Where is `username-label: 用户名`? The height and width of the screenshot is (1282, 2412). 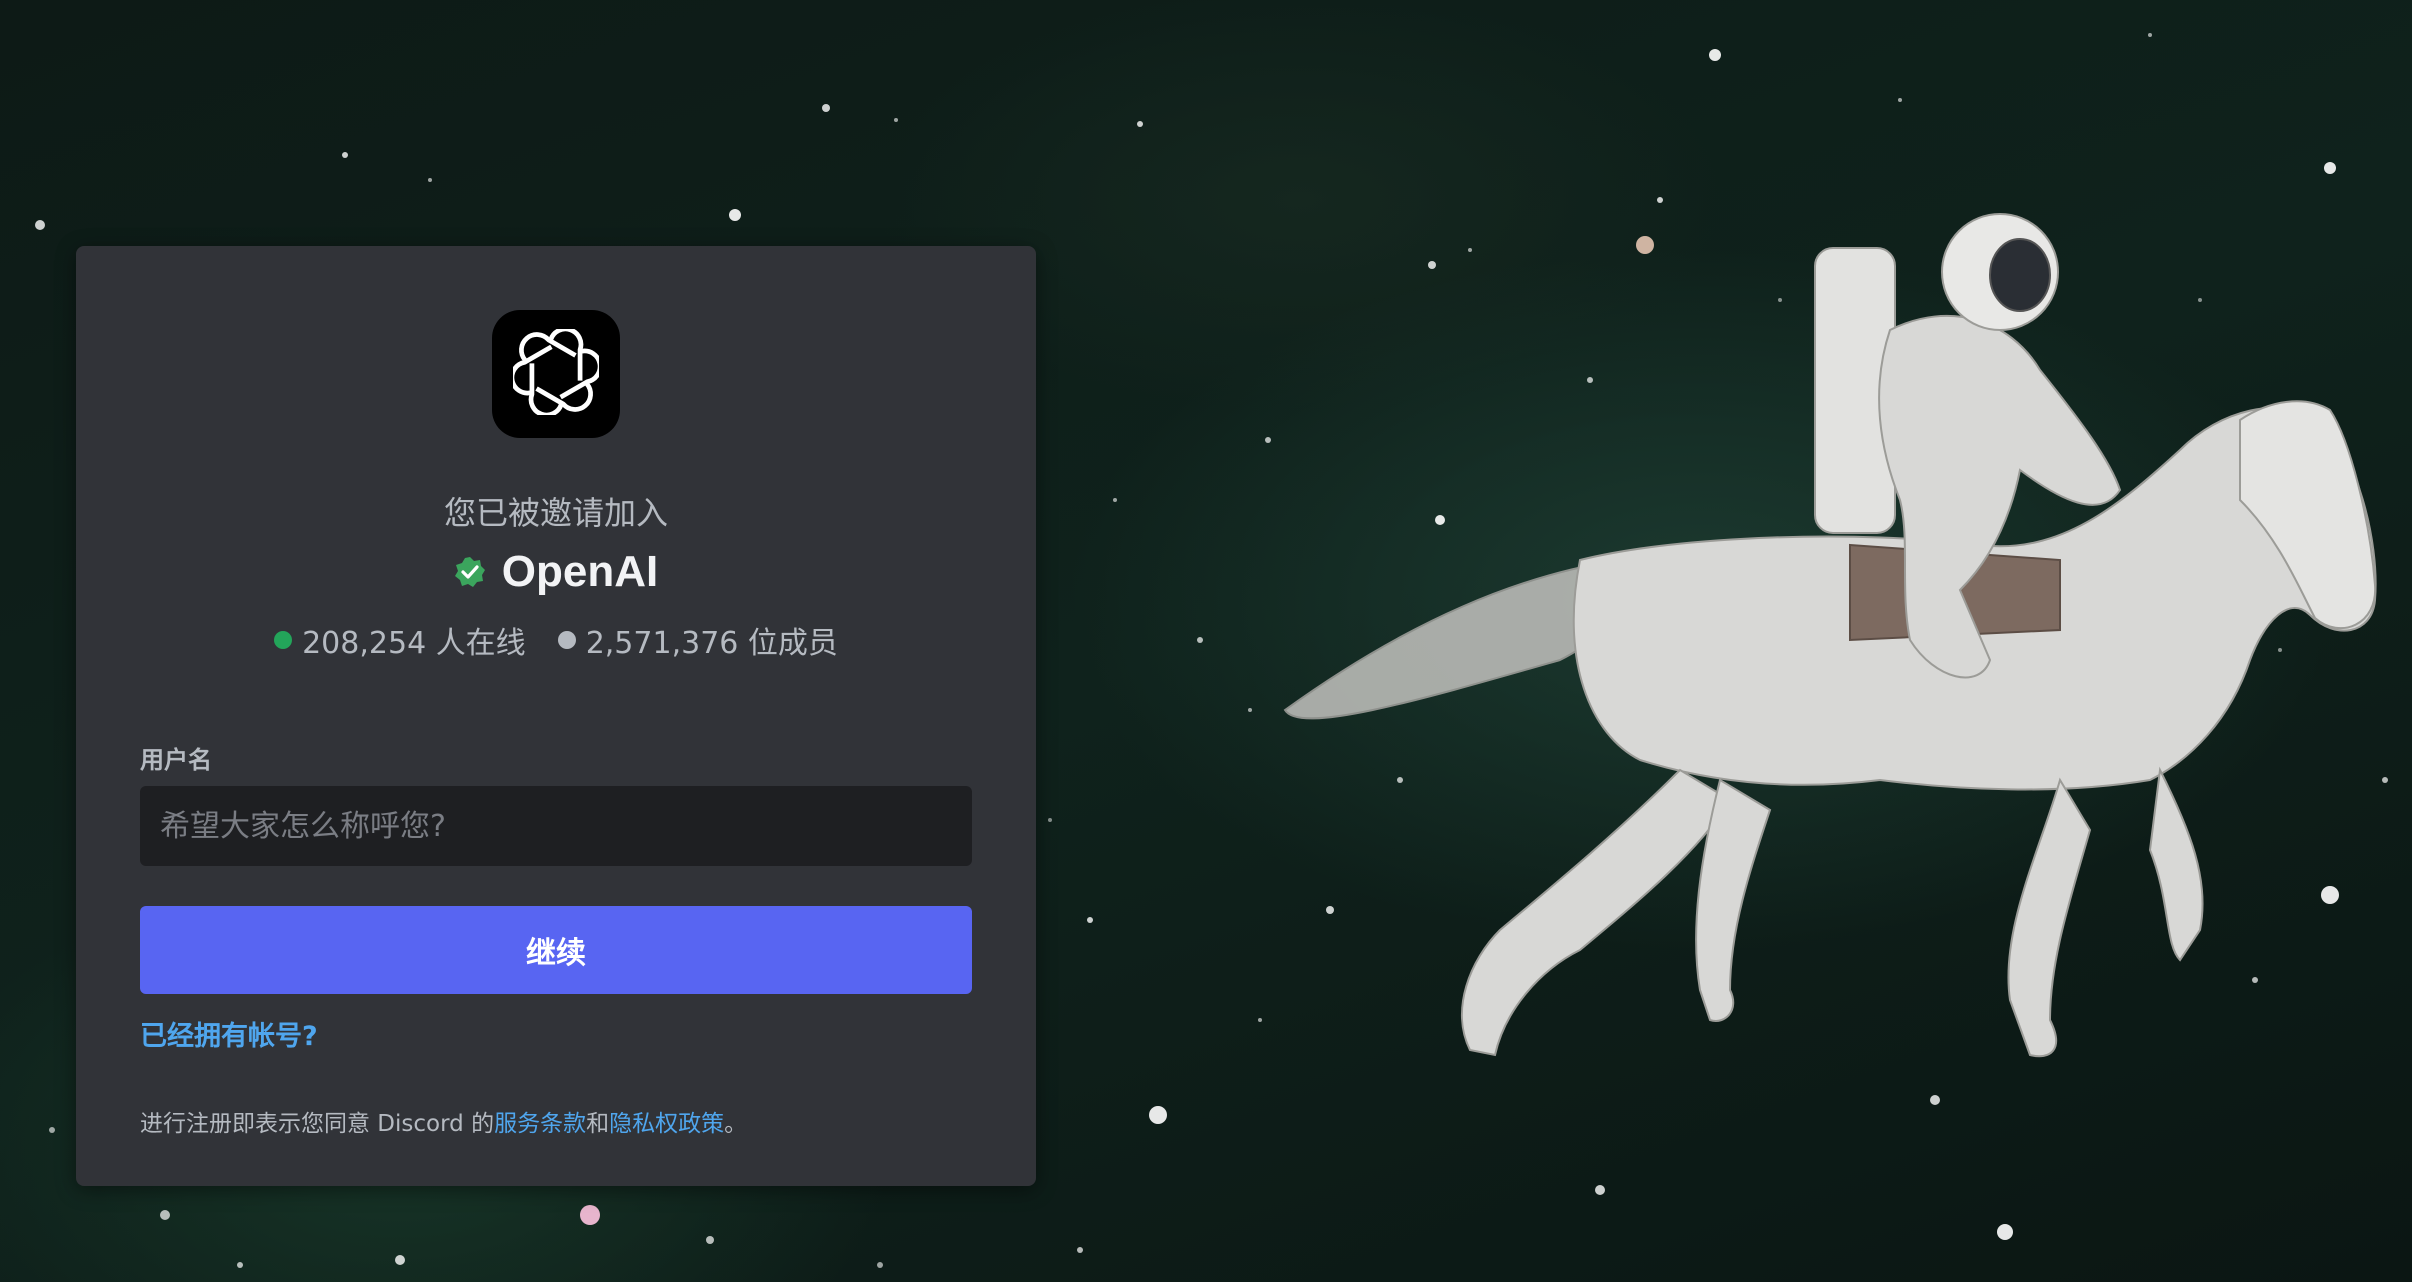
username-label: 用户名 is located at coordinates (176, 760).